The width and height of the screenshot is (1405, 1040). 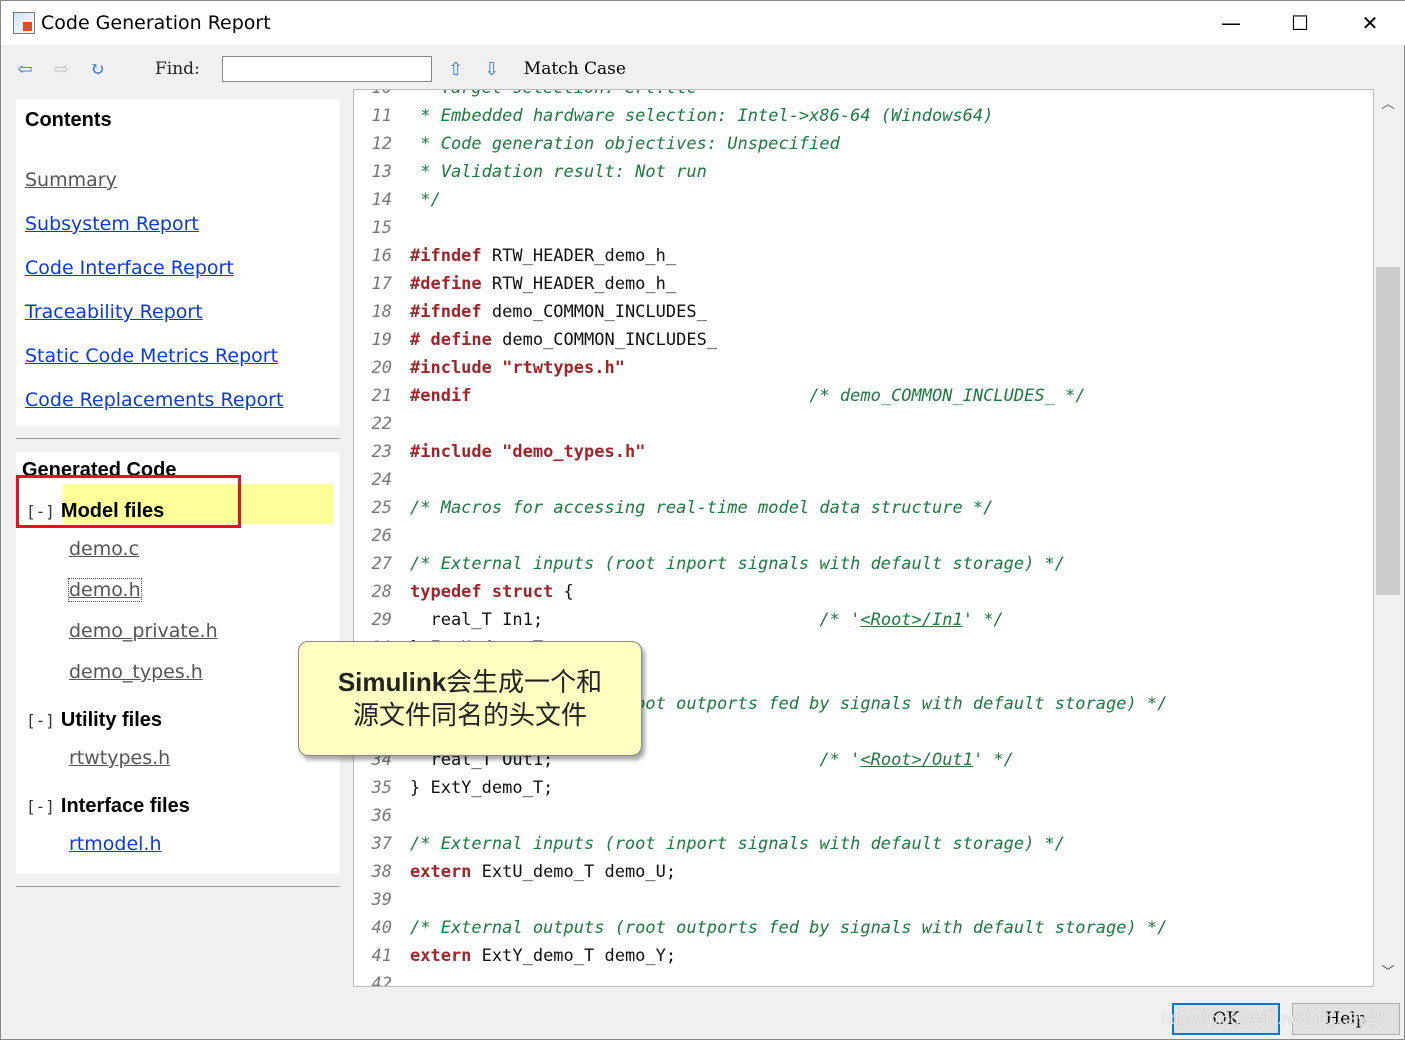 I want to click on file-rtmodel-h: rtmodel.h, so click(x=115, y=844).